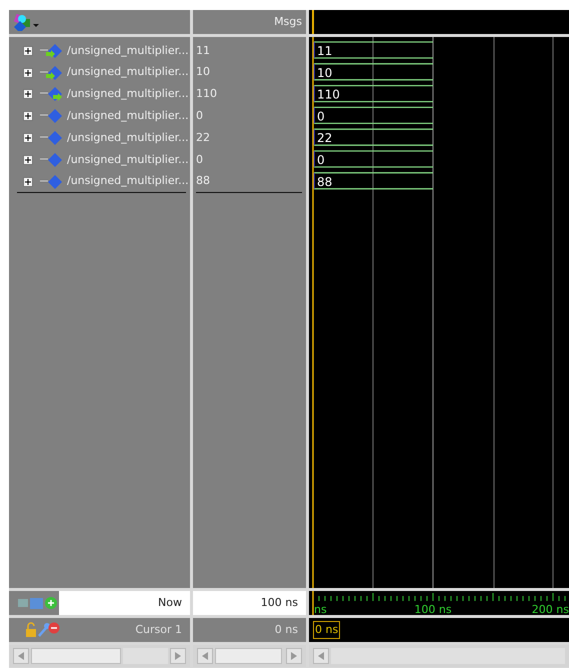  I want to click on time-label: 100 ns, so click(433, 609).